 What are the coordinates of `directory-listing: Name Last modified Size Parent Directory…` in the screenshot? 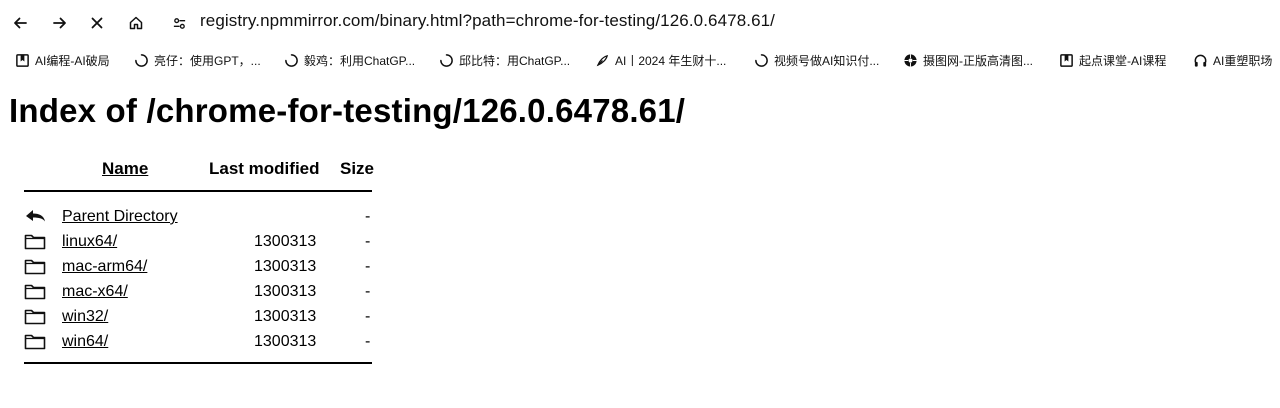 It's located at (199, 260).